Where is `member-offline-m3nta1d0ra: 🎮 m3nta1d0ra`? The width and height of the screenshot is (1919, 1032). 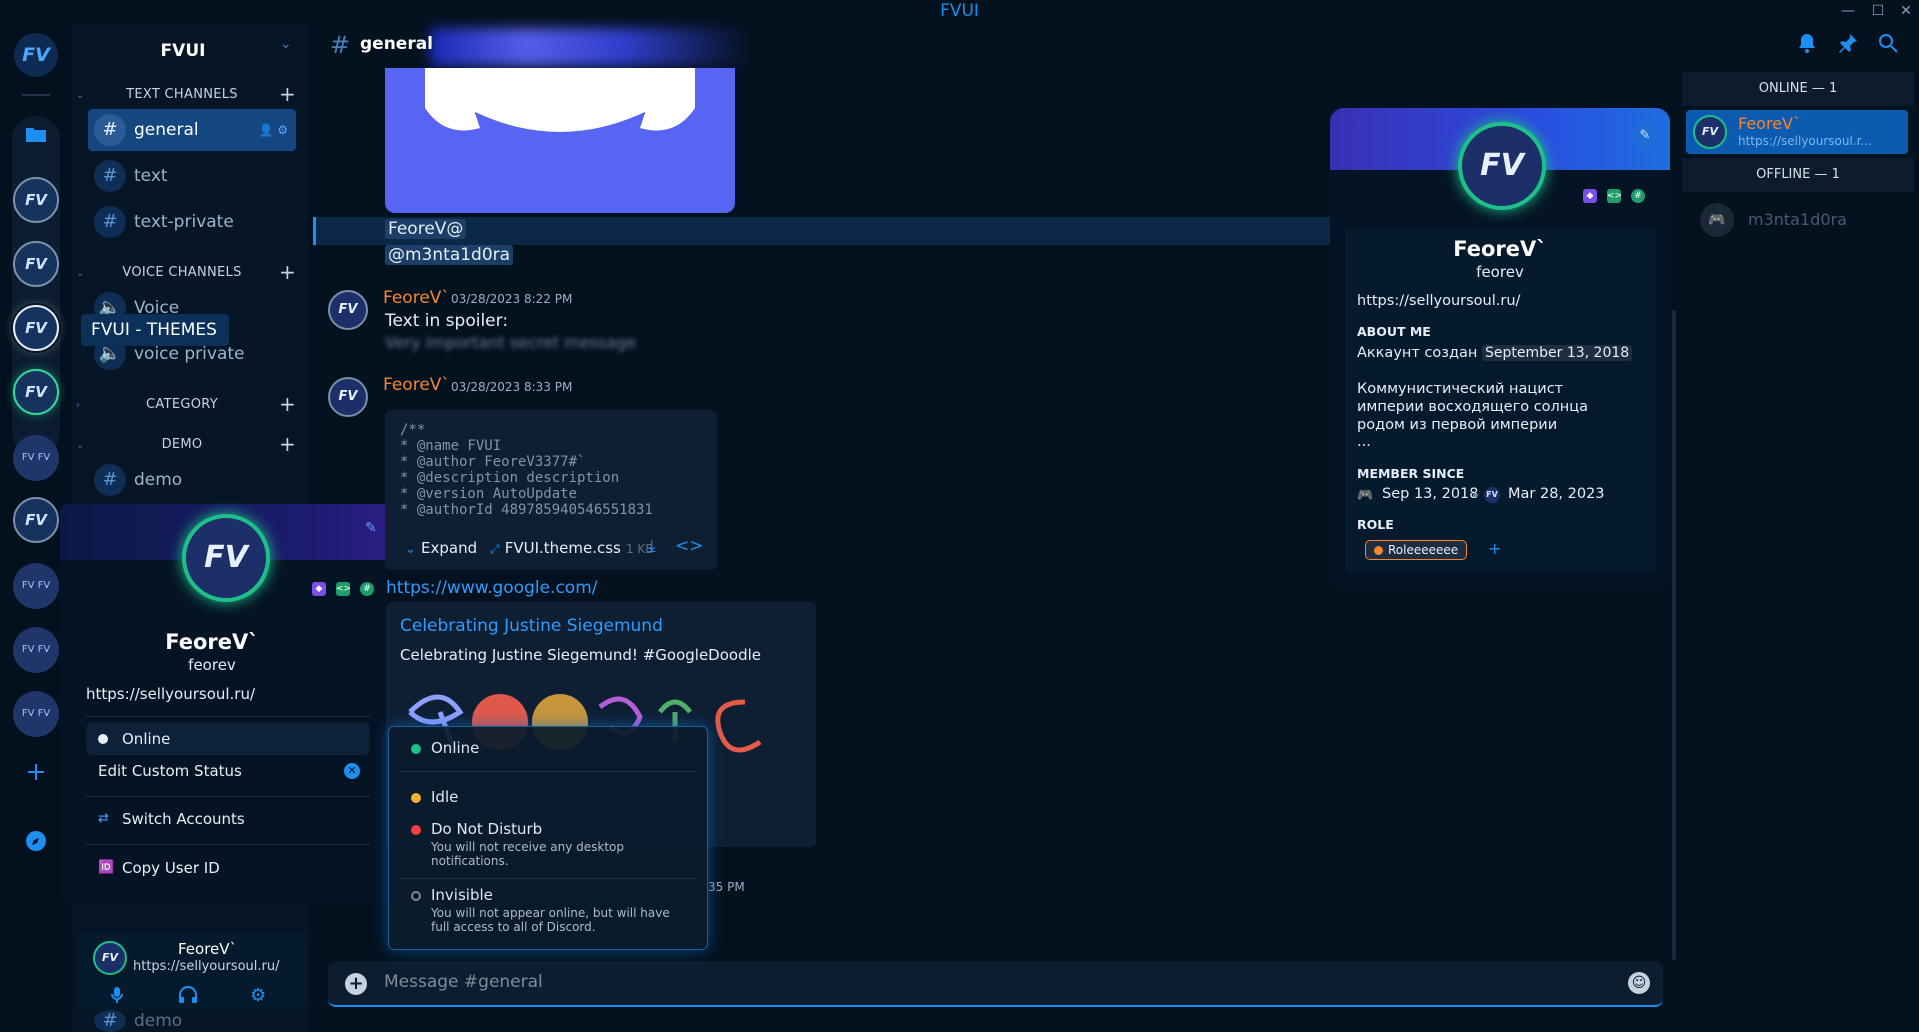 member-offline-m3nta1d0ra: 🎮 m3nta1d0ra is located at coordinates (1800, 221).